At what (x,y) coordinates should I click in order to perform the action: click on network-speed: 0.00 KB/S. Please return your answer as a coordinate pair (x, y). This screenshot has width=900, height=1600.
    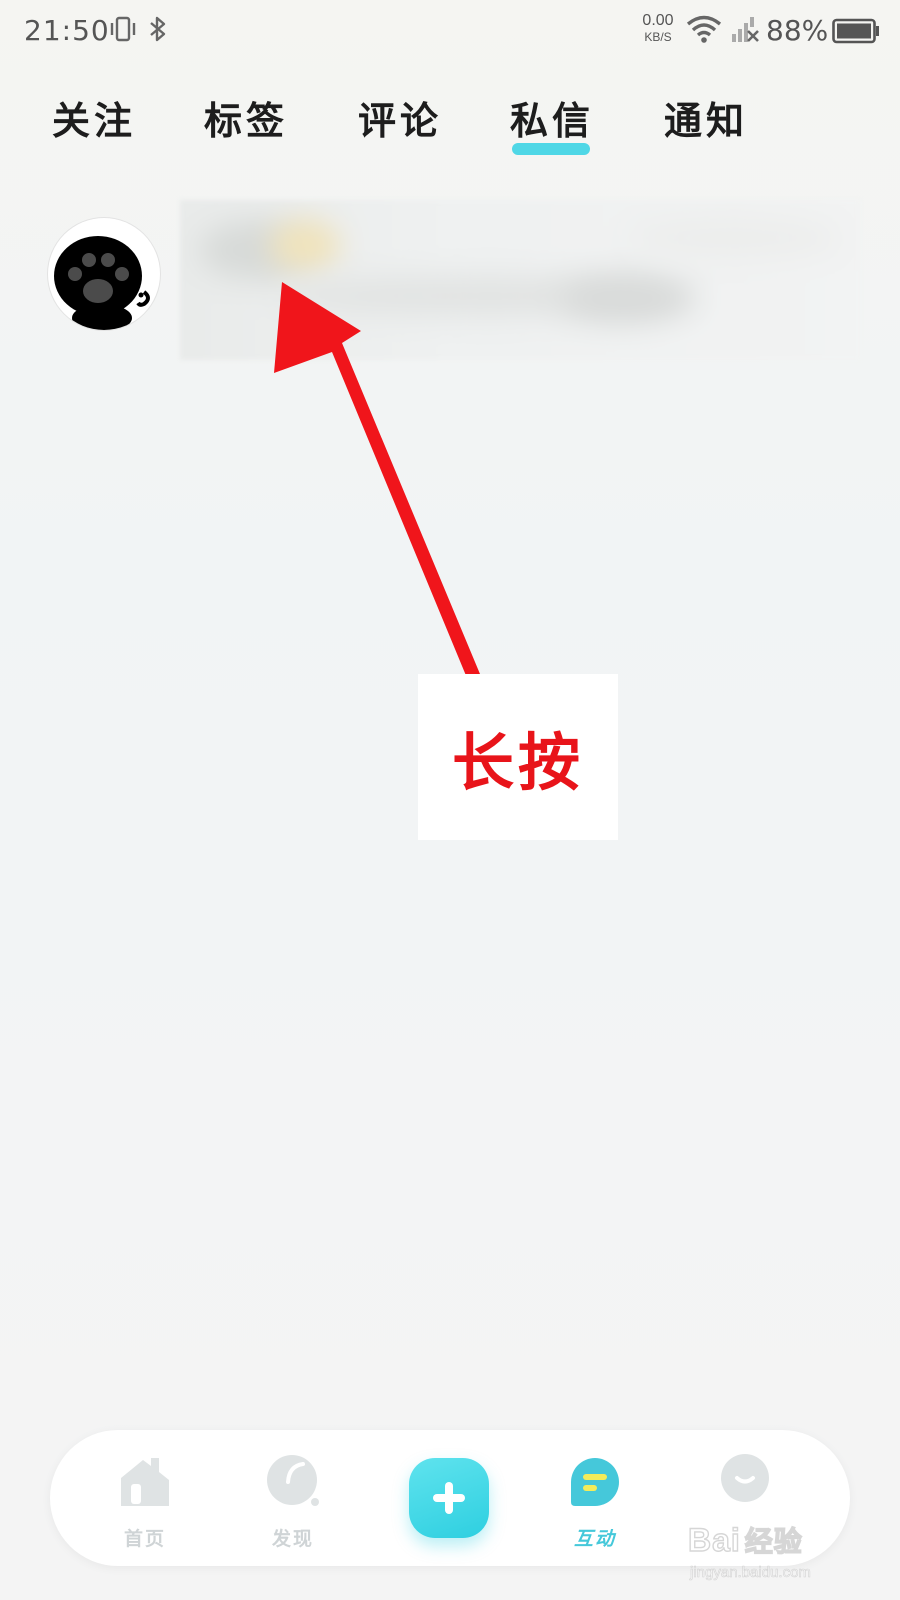
    Looking at the image, I should click on (658, 29).